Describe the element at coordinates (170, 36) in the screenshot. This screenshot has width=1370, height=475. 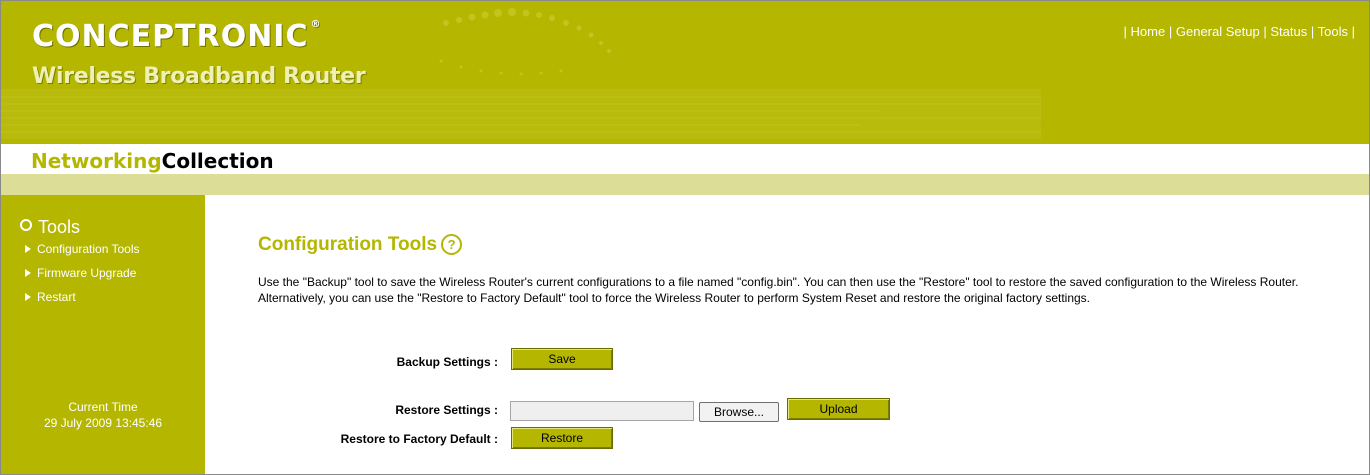
I see `logo-text: CONCEPTRONIC` at that location.